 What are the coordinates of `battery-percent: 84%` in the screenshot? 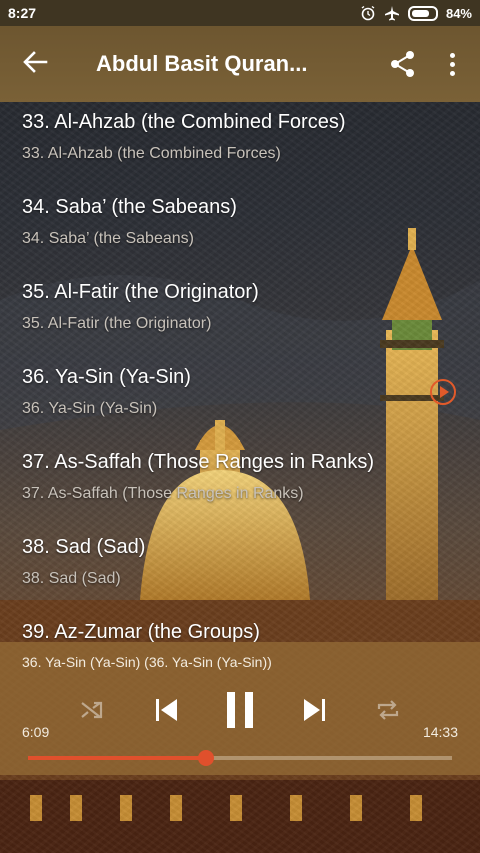 It's located at (458, 13).